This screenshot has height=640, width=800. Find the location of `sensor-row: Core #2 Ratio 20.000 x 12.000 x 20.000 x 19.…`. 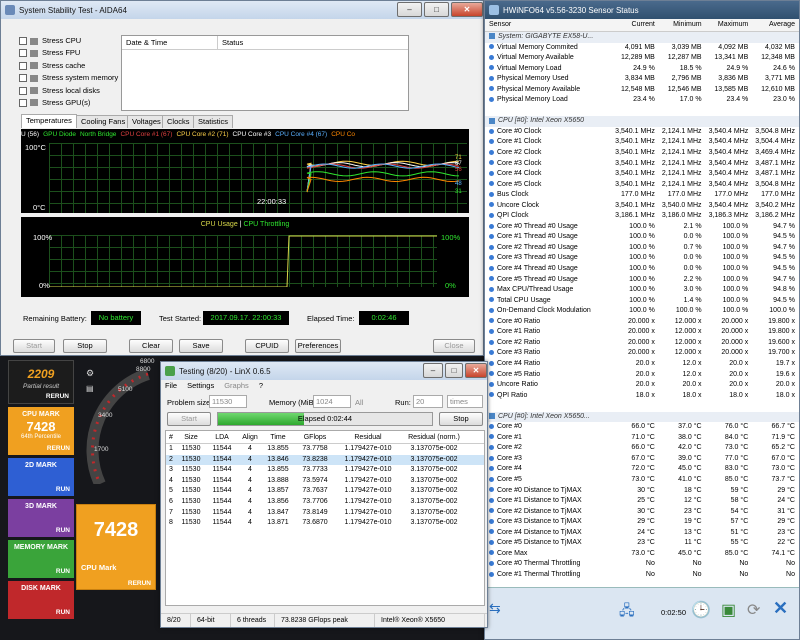

sensor-row: Core #2 Ratio 20.000 x 12.000 x 20.000 x 19.… is located at coordinates (642, 343).